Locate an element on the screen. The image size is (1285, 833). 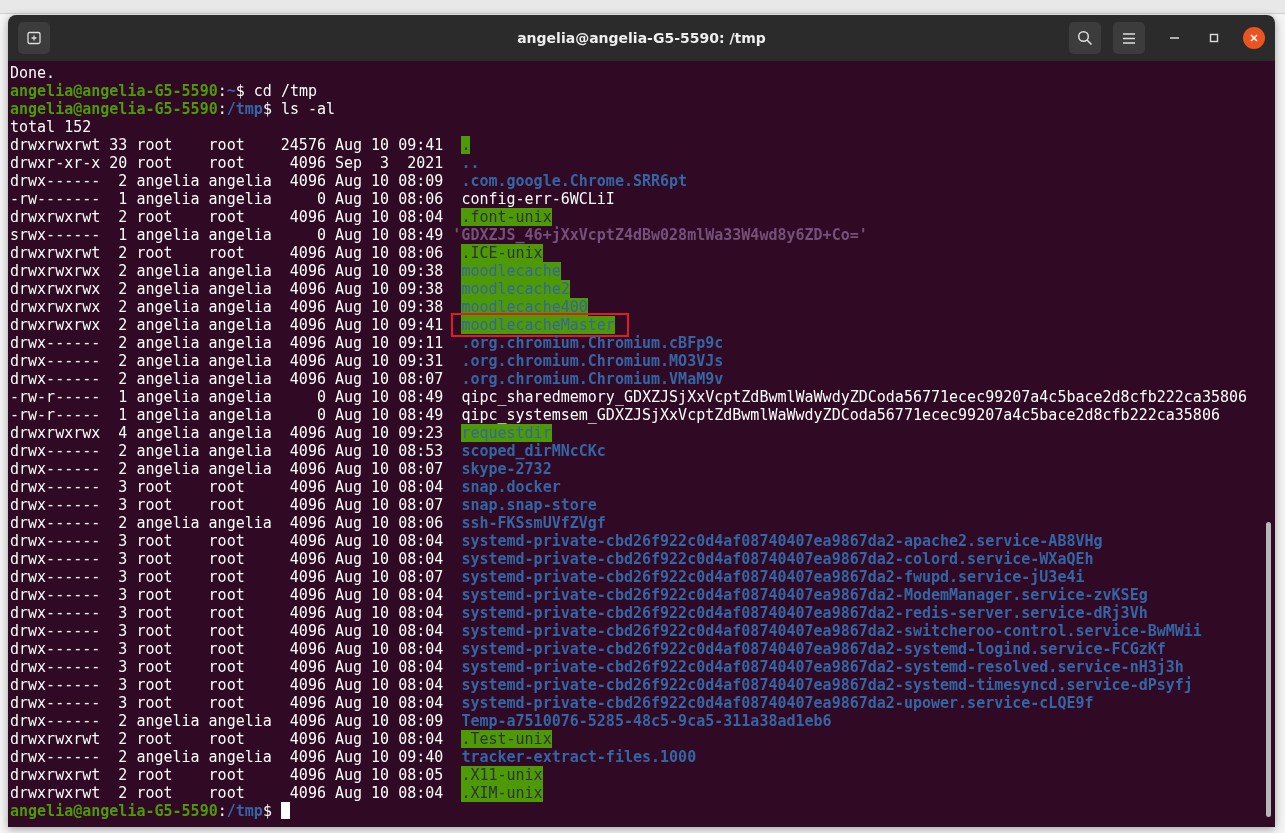
modified-date: Aug 10 09:11 is located at coordinates (389, 343).